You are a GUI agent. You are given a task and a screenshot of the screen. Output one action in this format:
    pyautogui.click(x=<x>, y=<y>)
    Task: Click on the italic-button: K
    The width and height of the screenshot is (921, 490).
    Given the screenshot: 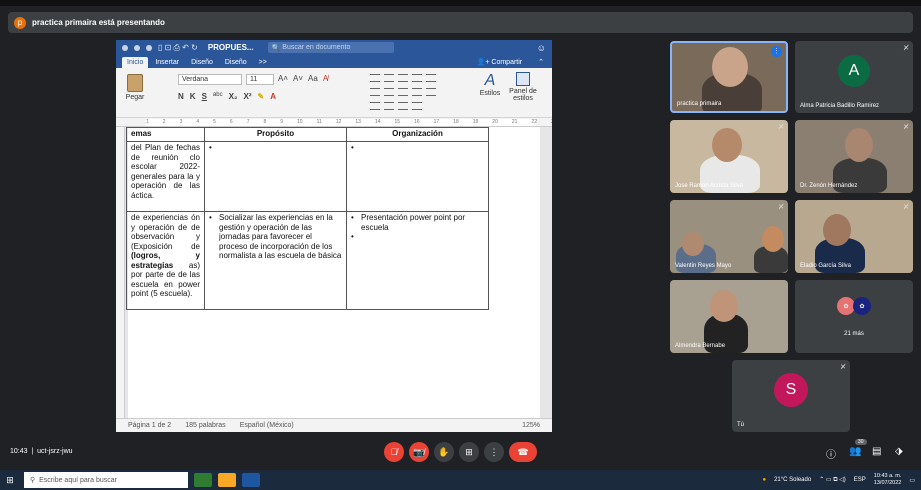 What is the action you would take?
    pyautogui.click(x=193, y=96)
    